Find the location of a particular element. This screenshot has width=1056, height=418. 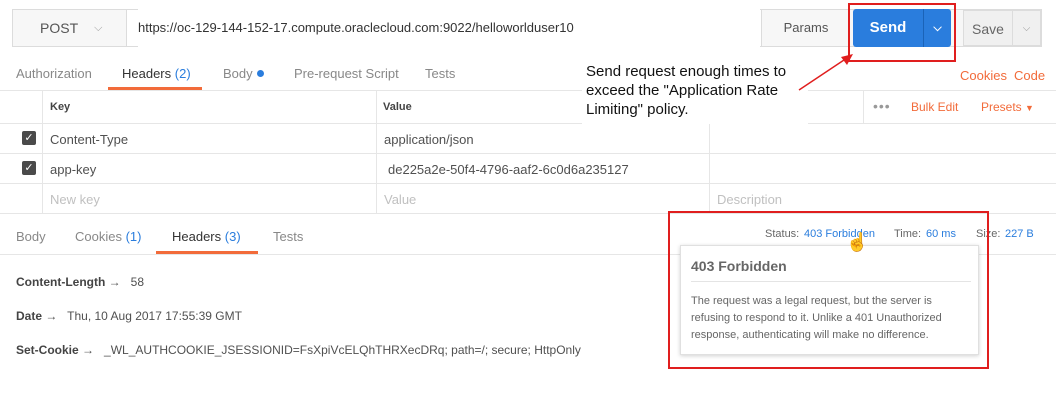

header-value-cell: de225a2e-50f4-4796-aaf2-6c0d6a235127 is located at coordinates (508, 169).